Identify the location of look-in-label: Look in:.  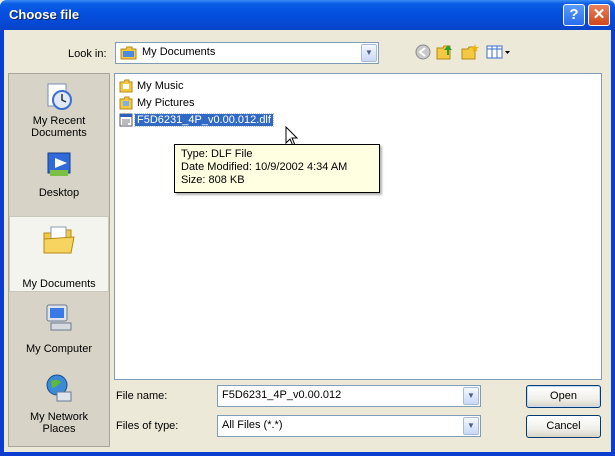
(87, 54).